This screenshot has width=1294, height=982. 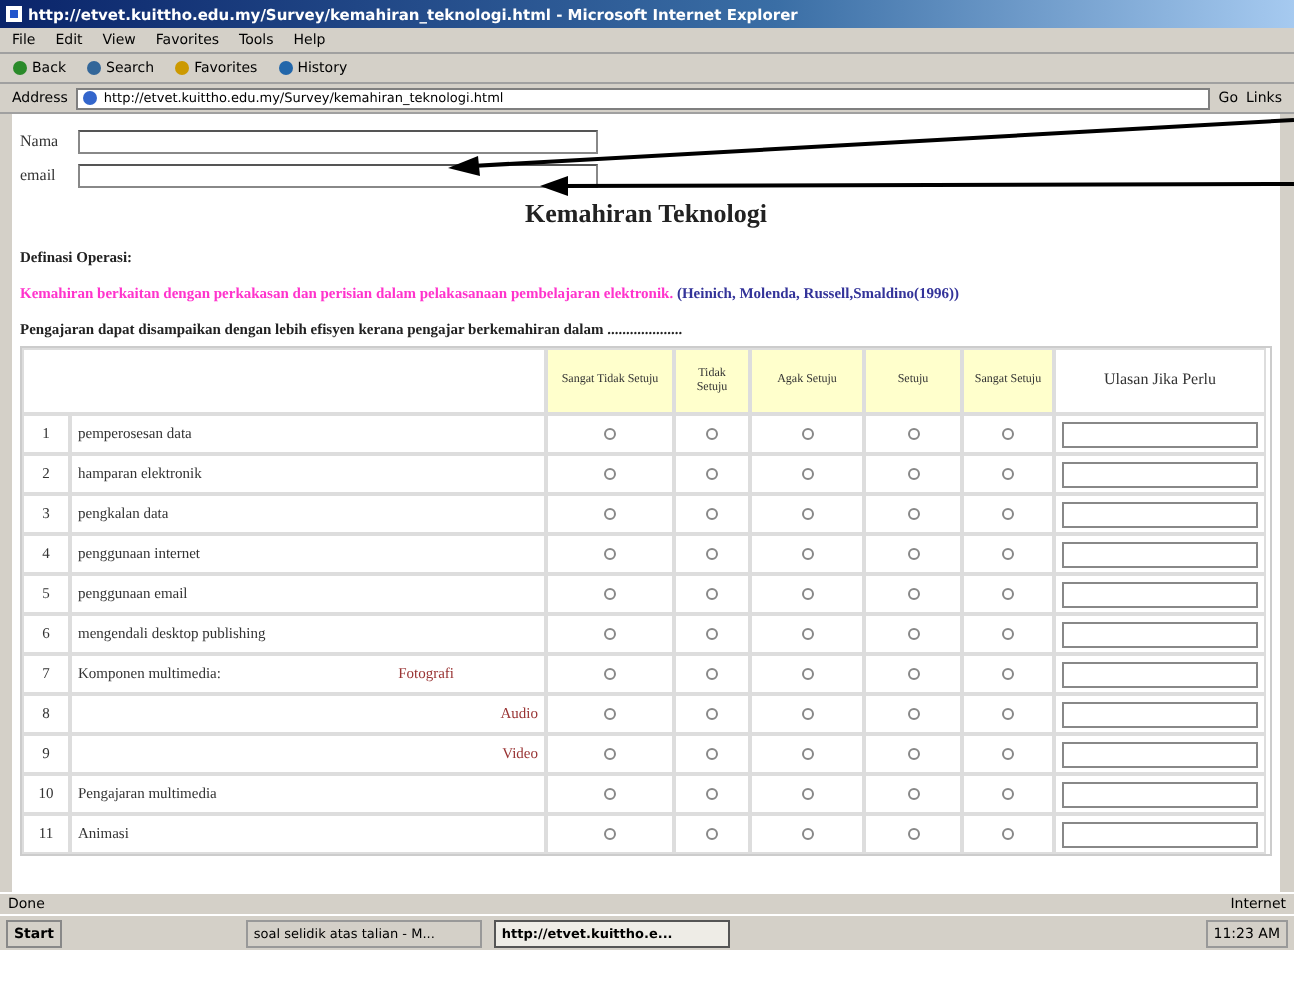 I want to click on browser-icon, so click(x=14, y=14).